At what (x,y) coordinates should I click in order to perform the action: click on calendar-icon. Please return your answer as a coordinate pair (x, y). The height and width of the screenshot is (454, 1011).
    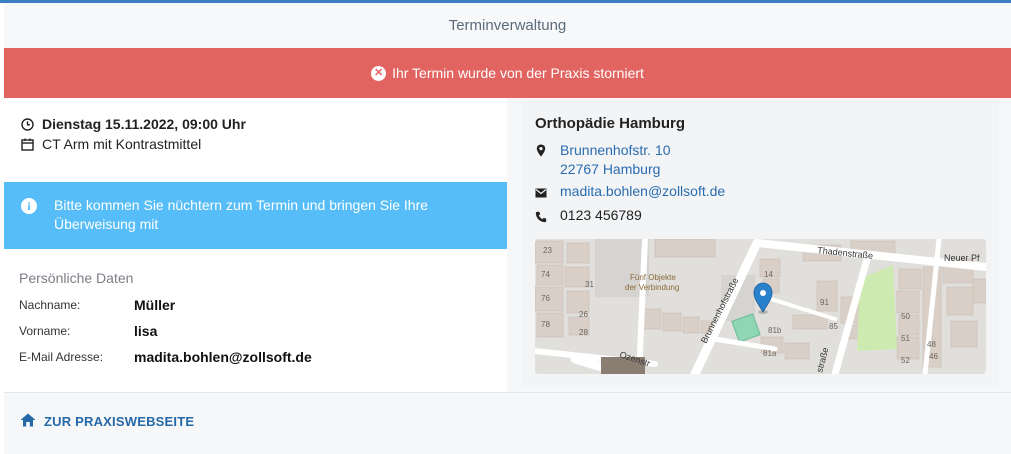
    Looking at the image, I should click on (27, 144).